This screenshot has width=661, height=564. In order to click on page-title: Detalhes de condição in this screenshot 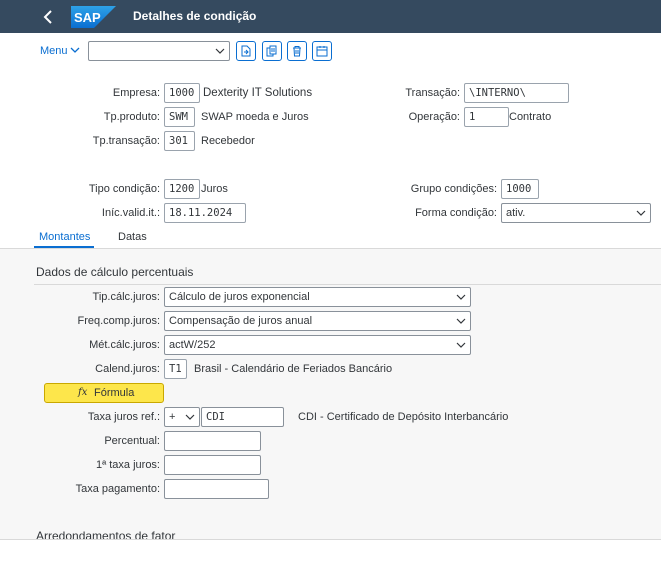, I will do `click(195, 16)`.